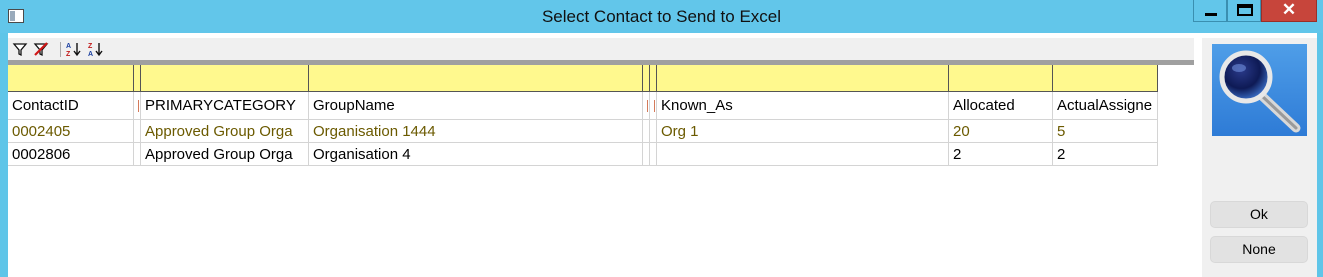 This screenshot has width=1323, height=277. I want to click on side-panel: Ok None, so click(1259, 157).